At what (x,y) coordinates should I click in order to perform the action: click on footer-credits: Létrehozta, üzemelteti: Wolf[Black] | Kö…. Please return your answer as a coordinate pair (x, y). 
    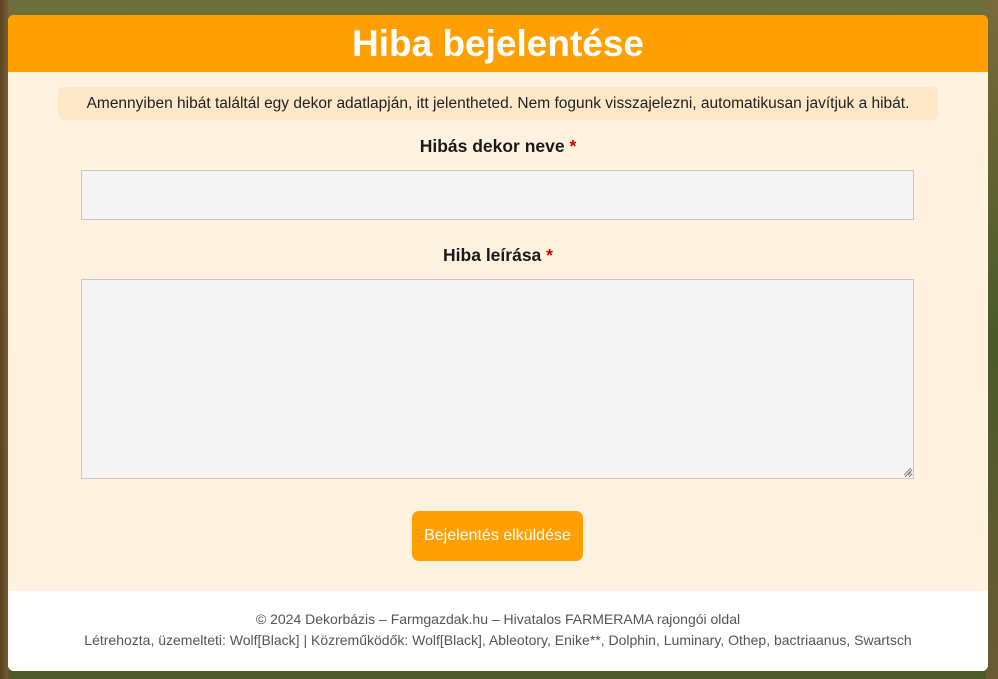
    Looking at the image, I should click on (498, 640).